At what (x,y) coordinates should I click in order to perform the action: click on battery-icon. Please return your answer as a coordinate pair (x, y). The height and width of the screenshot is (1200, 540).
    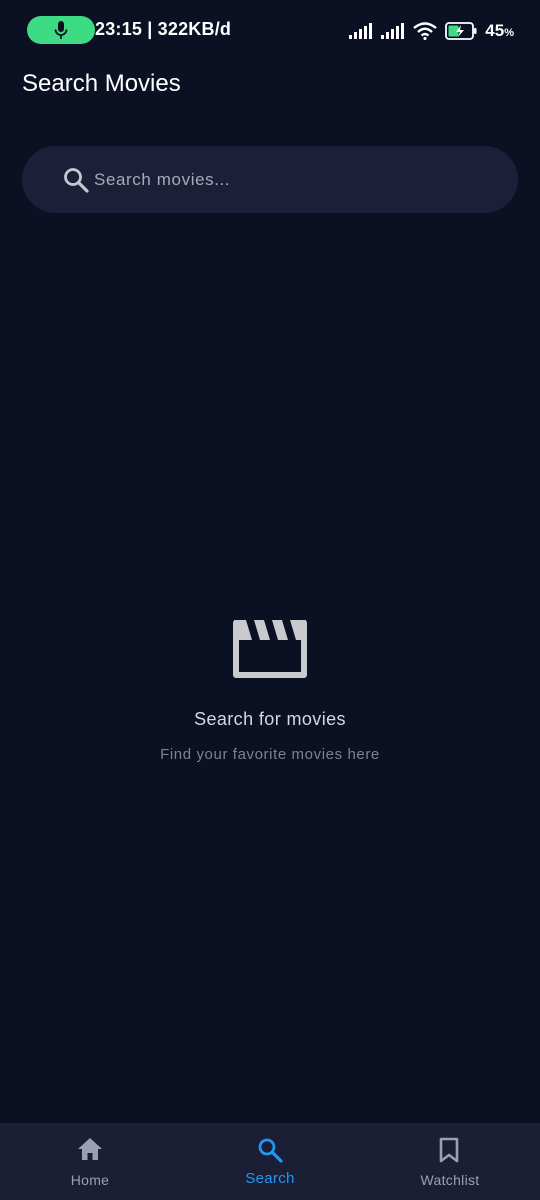
    Looking at the image, I should click on (461, 31).